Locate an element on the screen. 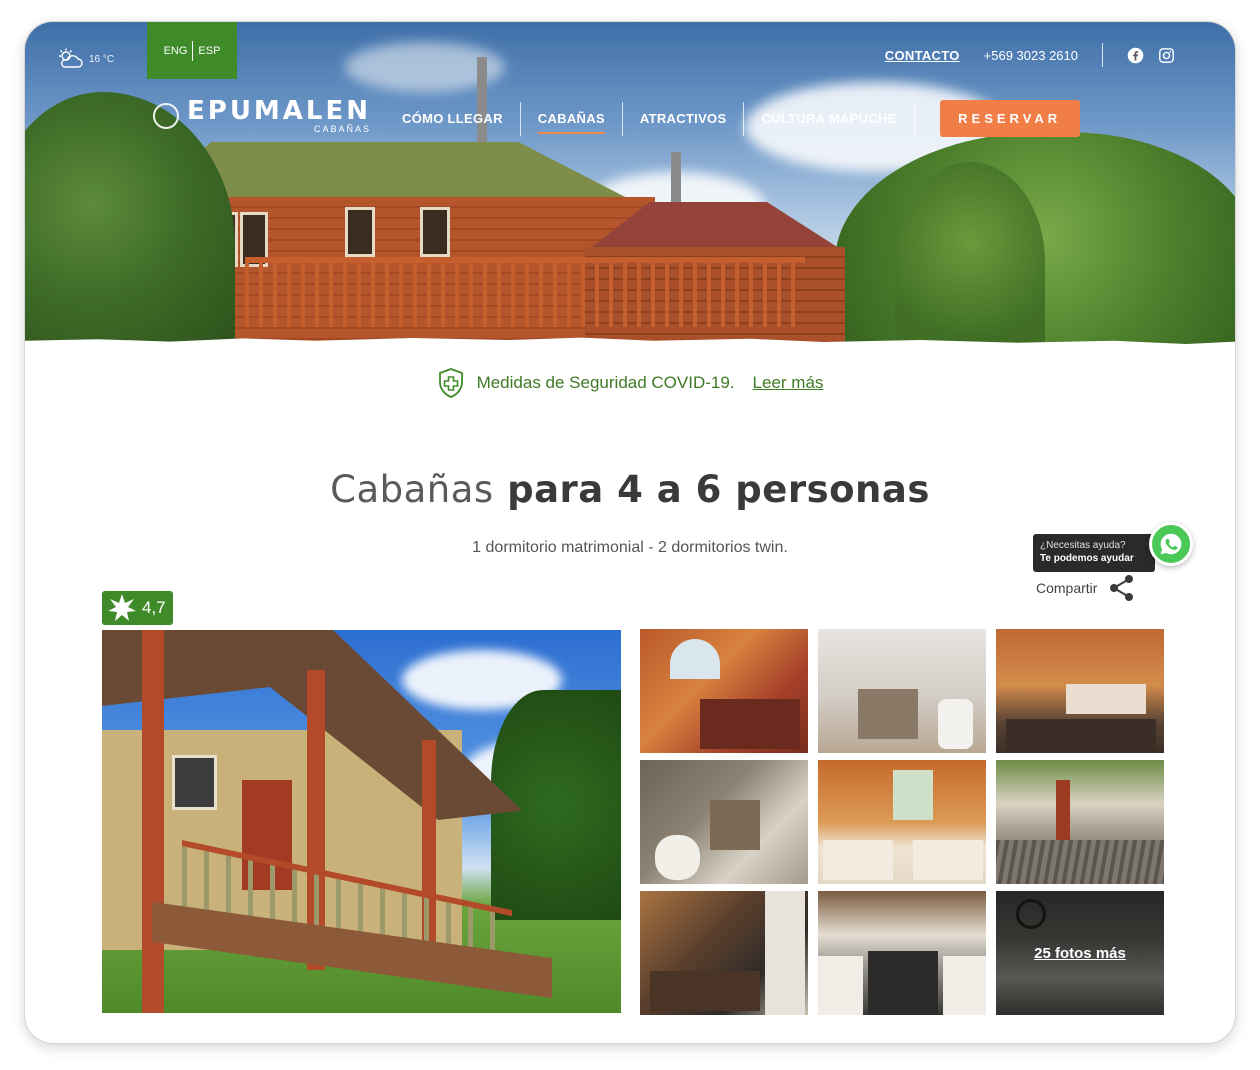  thumb-fridge is located at coordinates (785, 953).